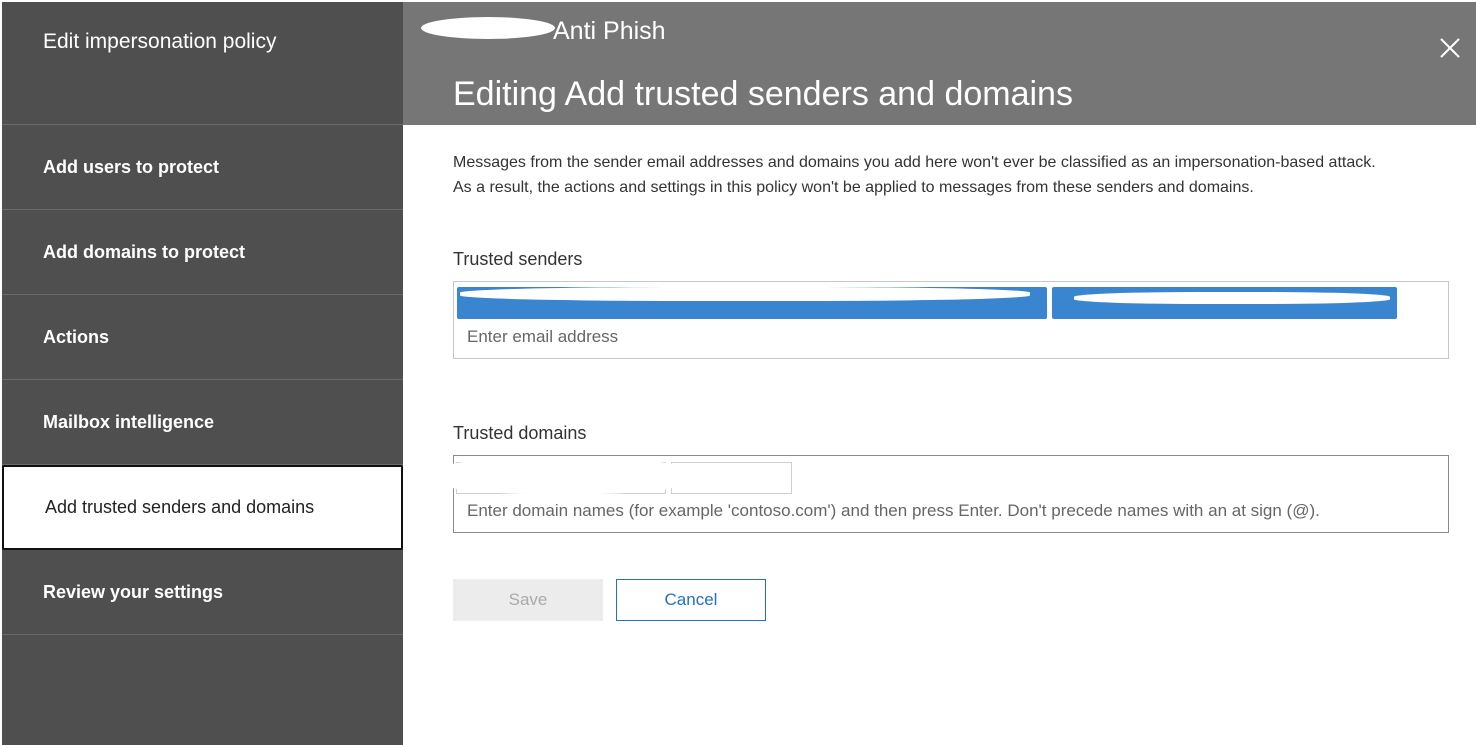 The height and width of the screenshot is (745, 1476). I want to click on trusted-senders-field, so click(951, 320).